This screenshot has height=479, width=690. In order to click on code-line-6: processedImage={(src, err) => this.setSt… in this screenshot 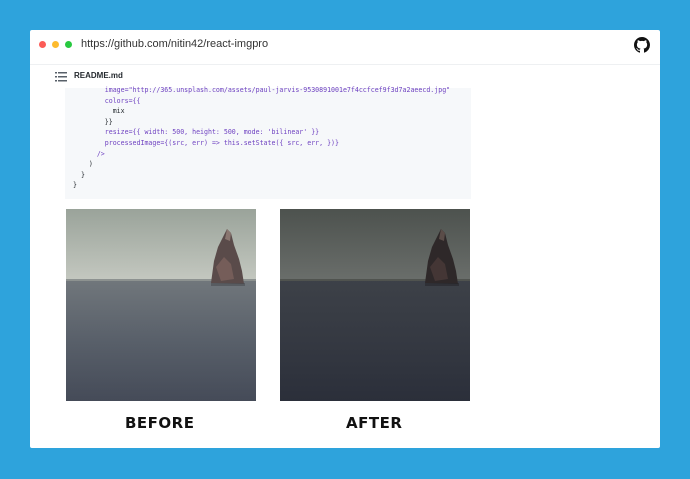, I will do `click(221, 142)`.